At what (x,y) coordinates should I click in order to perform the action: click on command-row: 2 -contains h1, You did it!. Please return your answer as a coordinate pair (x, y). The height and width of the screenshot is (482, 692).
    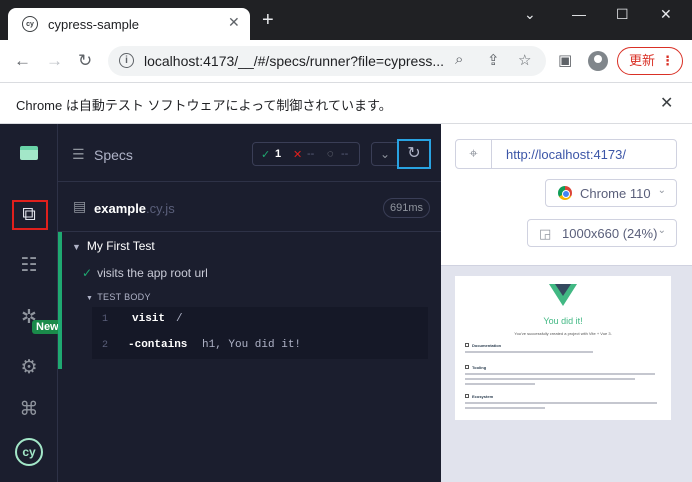
    Looking at the image, I should click on (260, 346).